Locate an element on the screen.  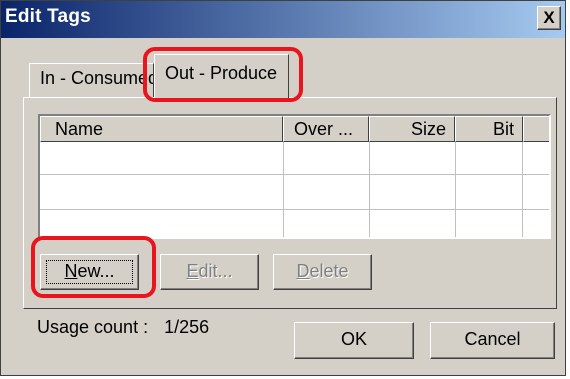
column-header-name: Name is located at coordinates (161, 129).